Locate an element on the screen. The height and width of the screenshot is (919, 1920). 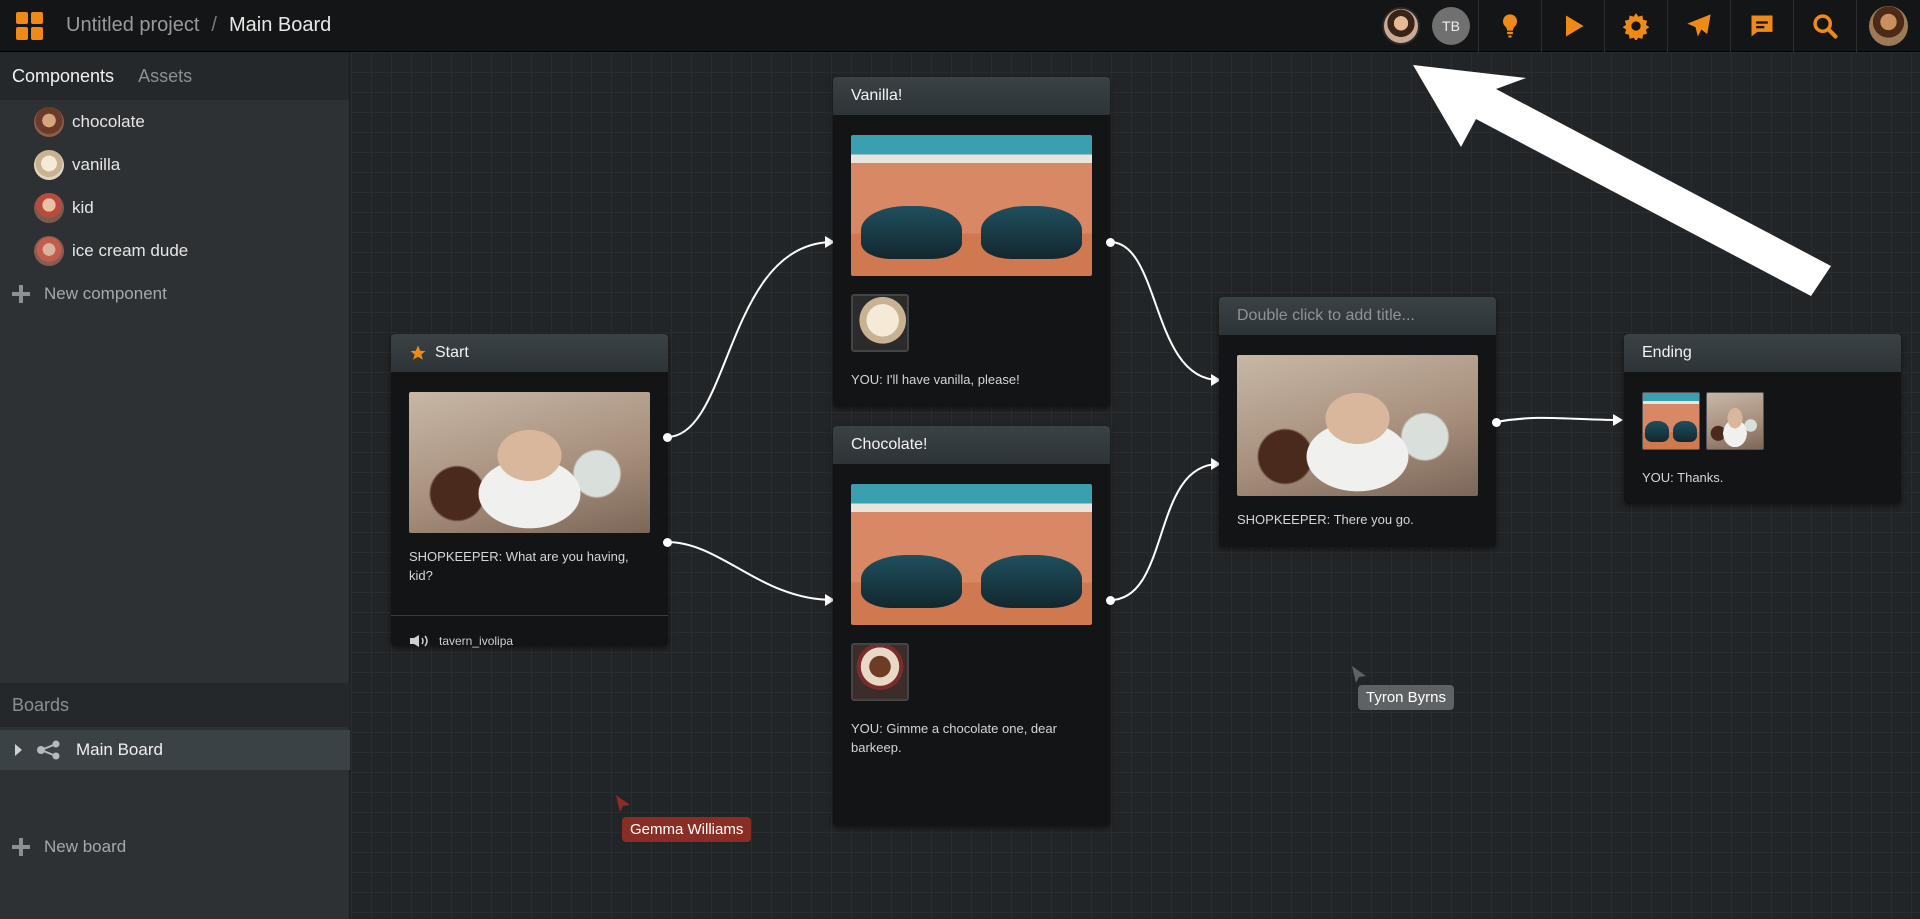
node-header: Chocolate! is located at coordinates (971, 445).